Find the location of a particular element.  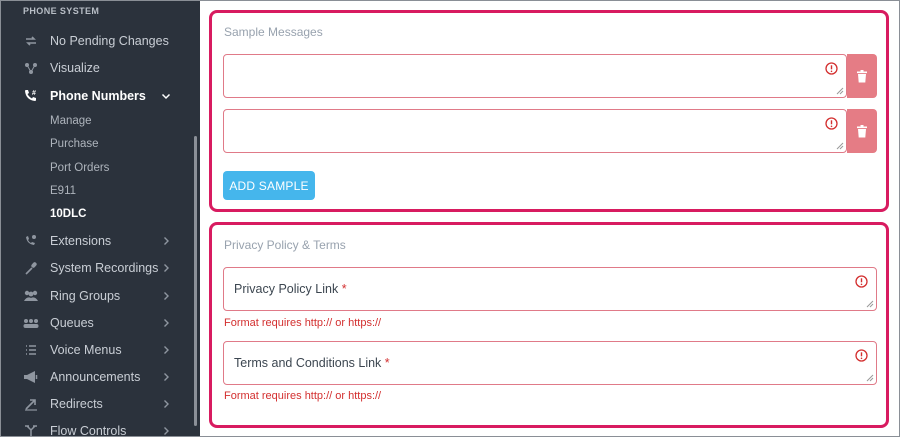

sidebar-scrollbar is located at coordinates (195, 281).